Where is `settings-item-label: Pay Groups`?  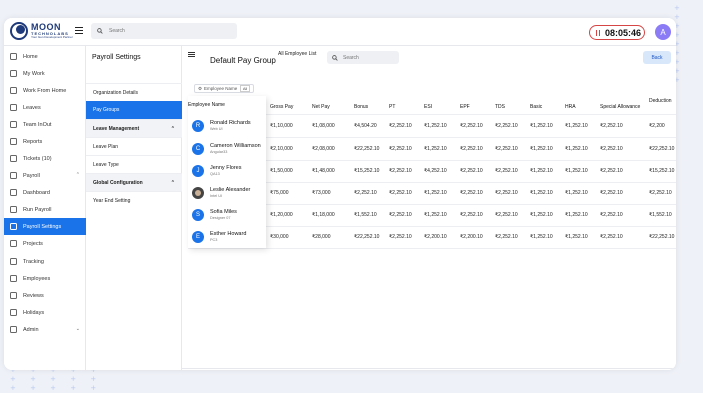 settings-item-label: Pay Groups is located at coordinates (106, 110).